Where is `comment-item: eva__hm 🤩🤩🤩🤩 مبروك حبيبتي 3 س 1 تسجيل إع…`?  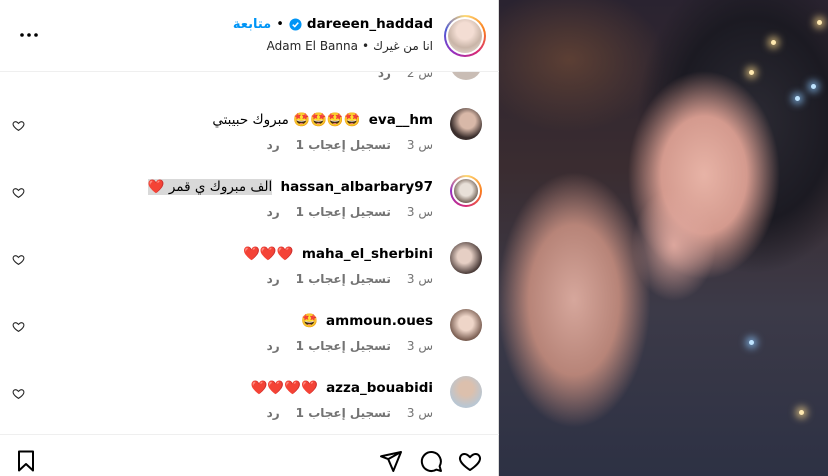 comment-item: eva__hm 🤩🤩🤩🤩 مبروك حبيبتي 3 س 1 تسجيل إع… is located at coordinates (249, 141).